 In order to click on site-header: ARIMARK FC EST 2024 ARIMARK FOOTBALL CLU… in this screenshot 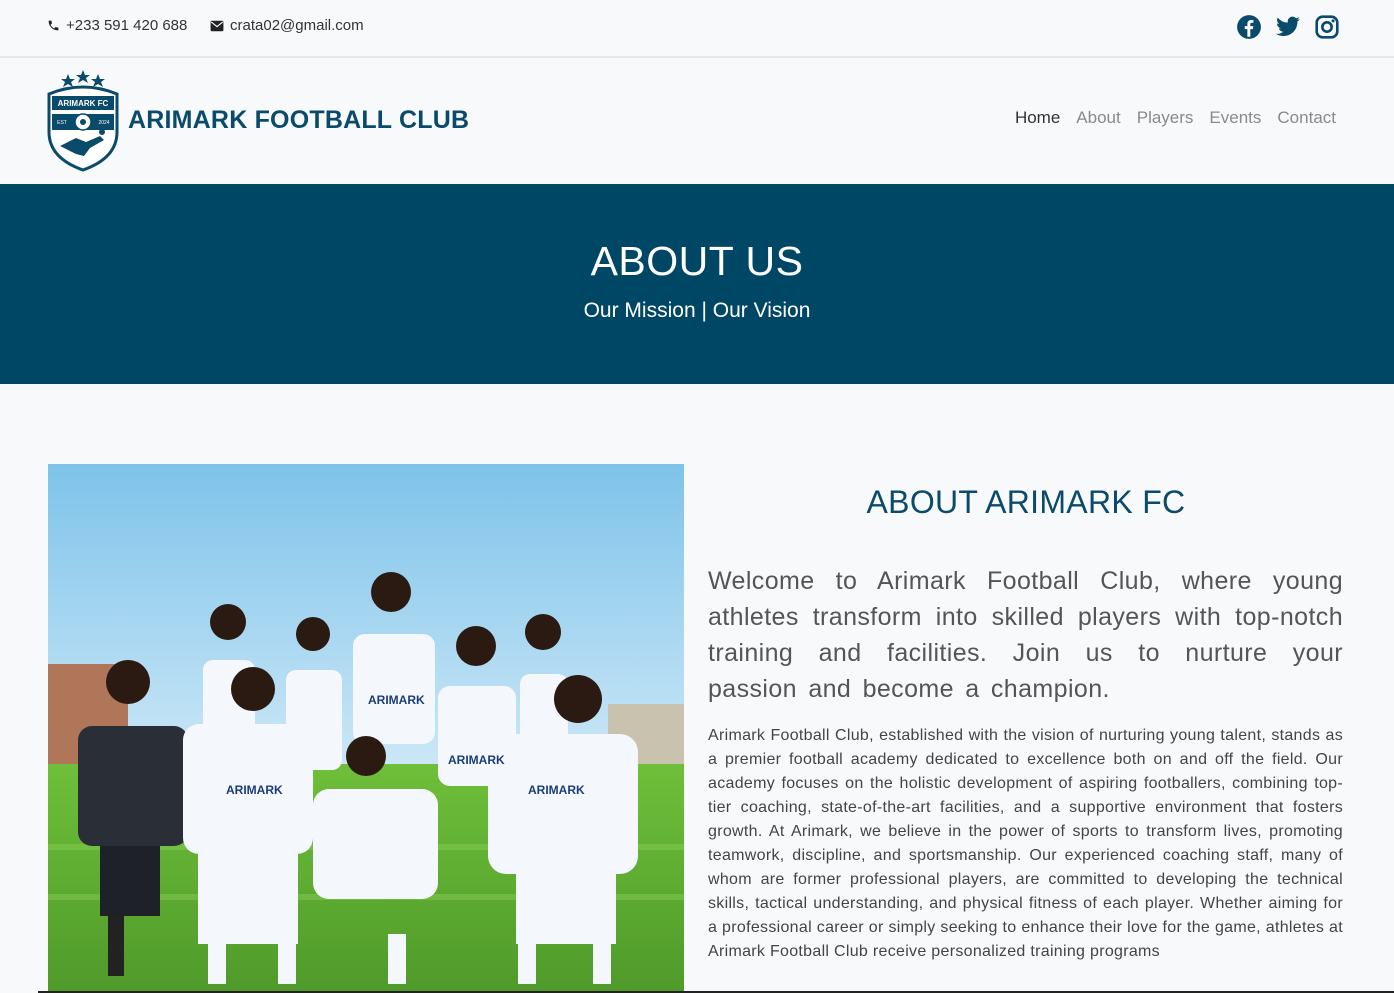, I will do `click(697, 121)`.